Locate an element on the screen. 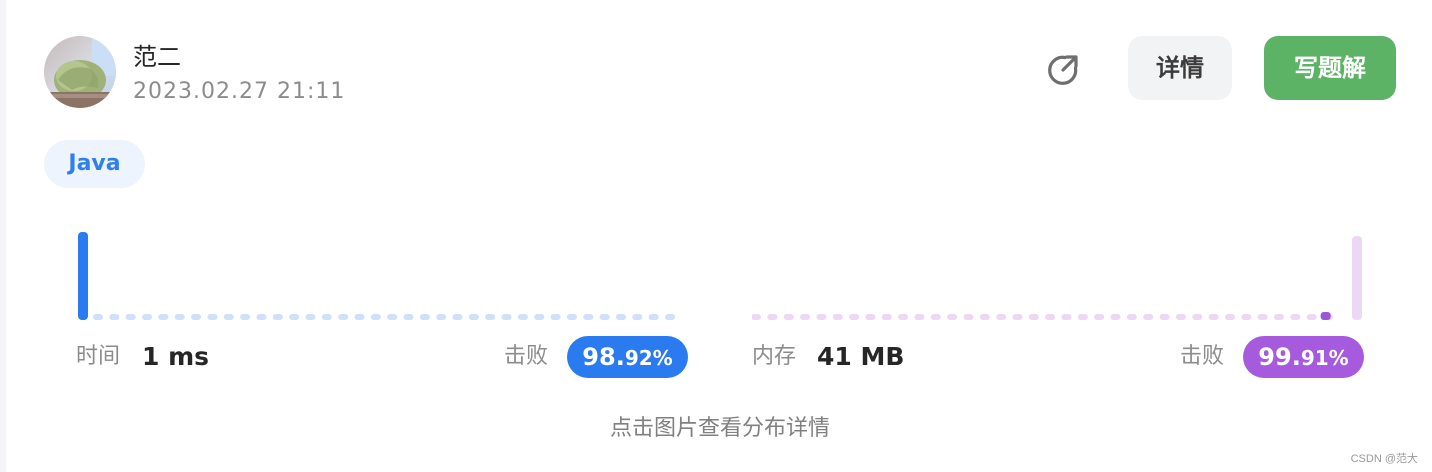 This screenshot has height=472, width=1432. memory-beat-label: 击败 is located at coordinates (1202, 356).